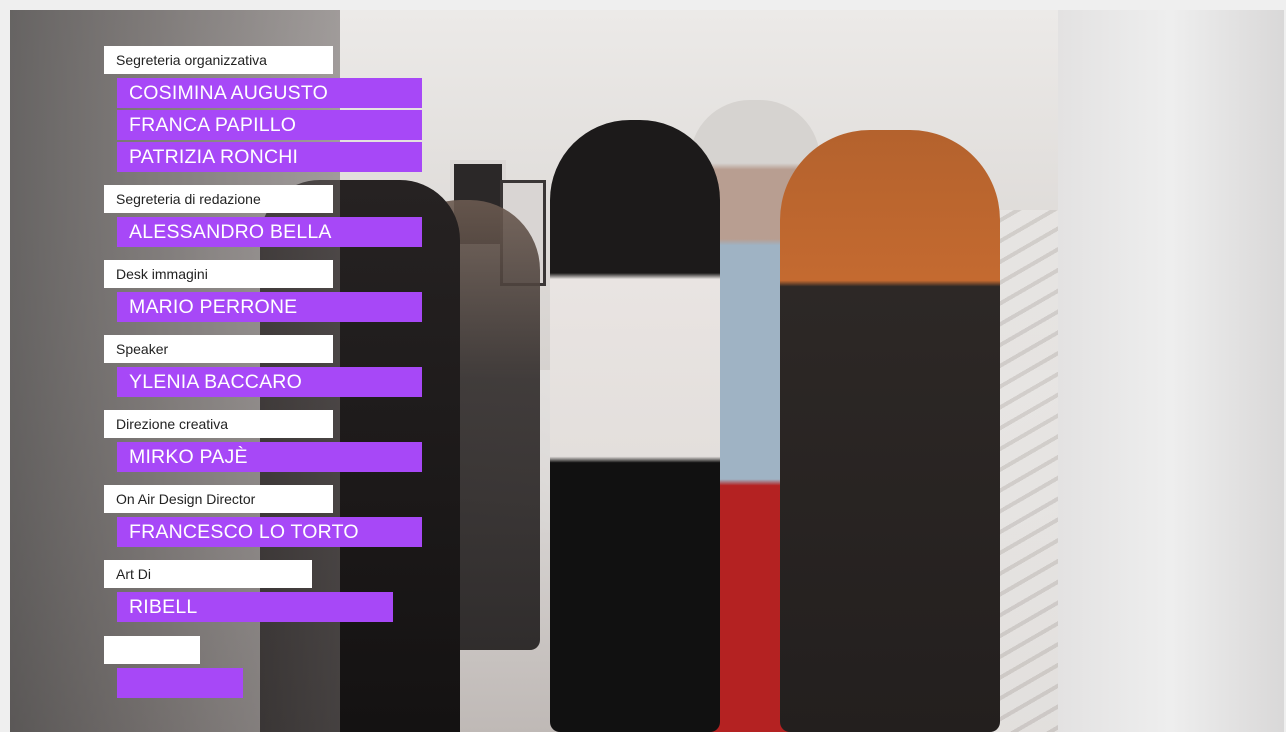  Describe the element at coordinates (269, 93) in the screenshot. I see `credit-name-bar: COSIMINA AUGUSTO` at that location.